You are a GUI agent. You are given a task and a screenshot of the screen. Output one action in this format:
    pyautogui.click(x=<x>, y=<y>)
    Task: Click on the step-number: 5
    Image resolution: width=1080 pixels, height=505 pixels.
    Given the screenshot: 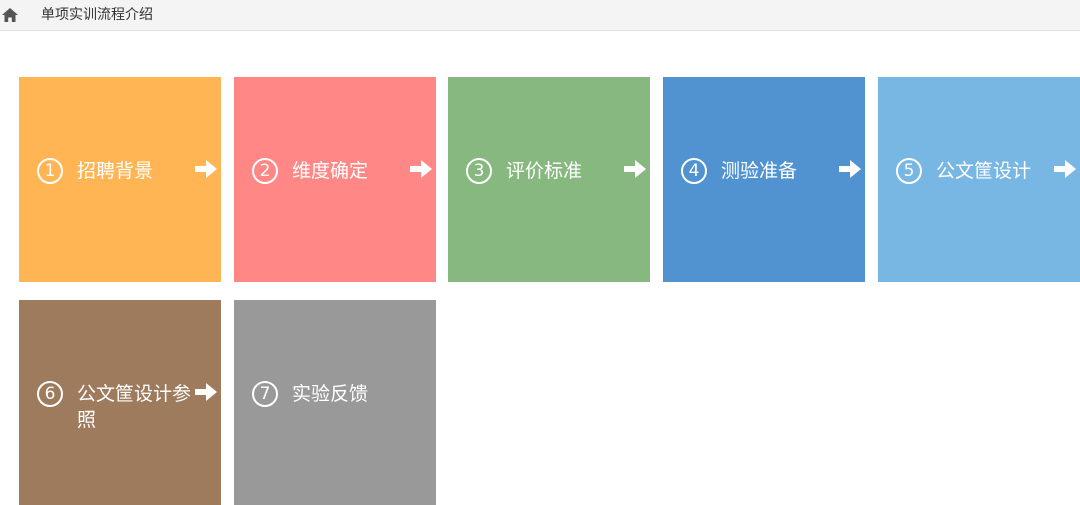 What is the action you would take?
    pyautogui.click(x=909, y=171)
    